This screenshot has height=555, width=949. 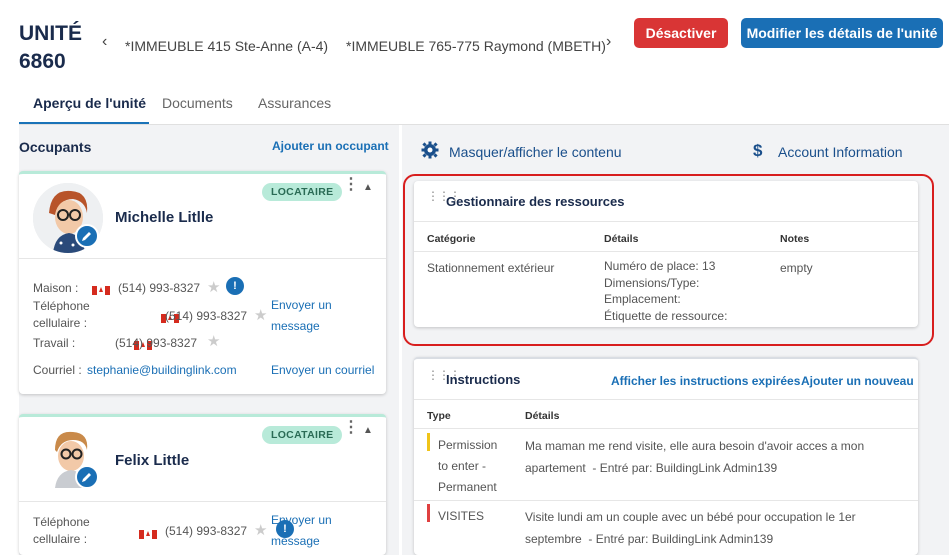 What do you see at coordinates (89, 103) in the screenshot?
I see `tab-unit-overview: Aperçu de l'unité` at bounding box center [89, 103].